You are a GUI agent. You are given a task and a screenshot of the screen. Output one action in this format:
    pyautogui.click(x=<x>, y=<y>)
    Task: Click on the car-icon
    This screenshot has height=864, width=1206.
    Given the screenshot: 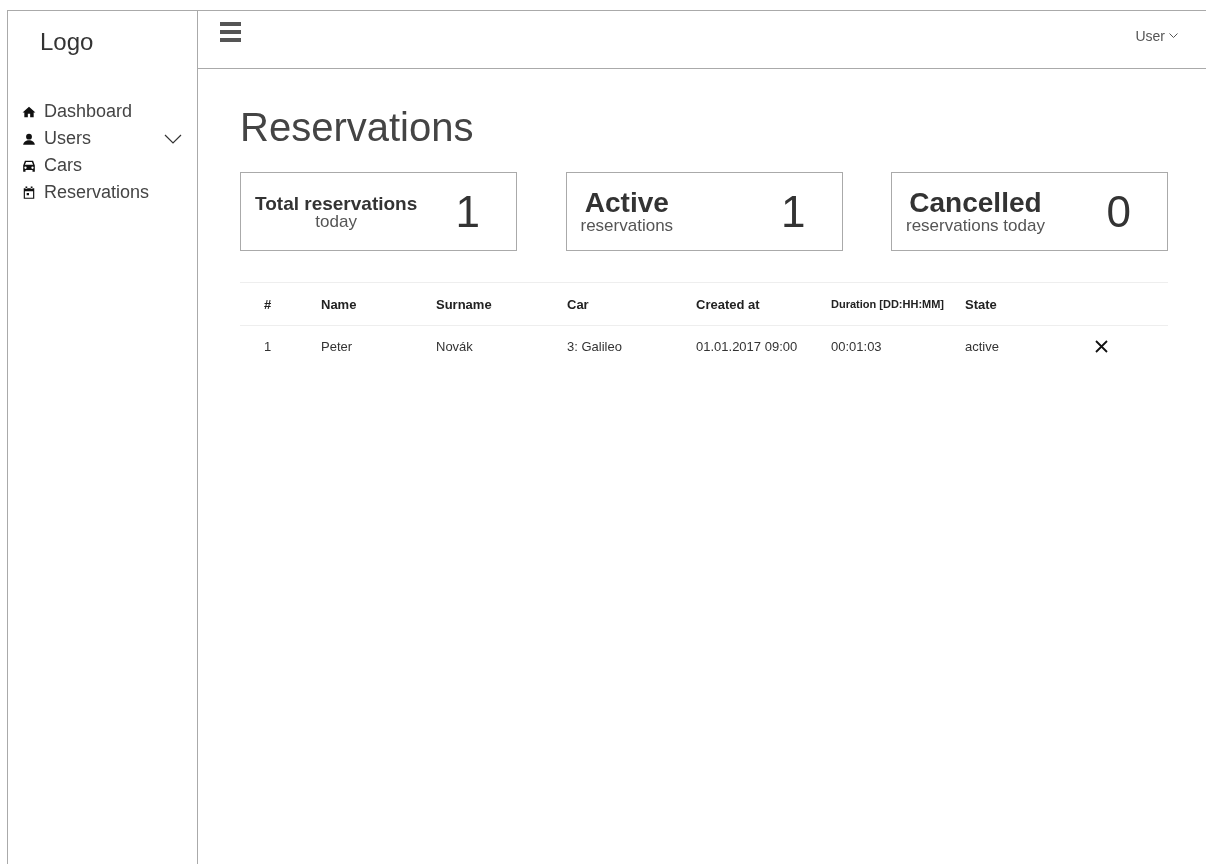 What is the action you would take?
    pyautogui.click(x=29, y=165)
    